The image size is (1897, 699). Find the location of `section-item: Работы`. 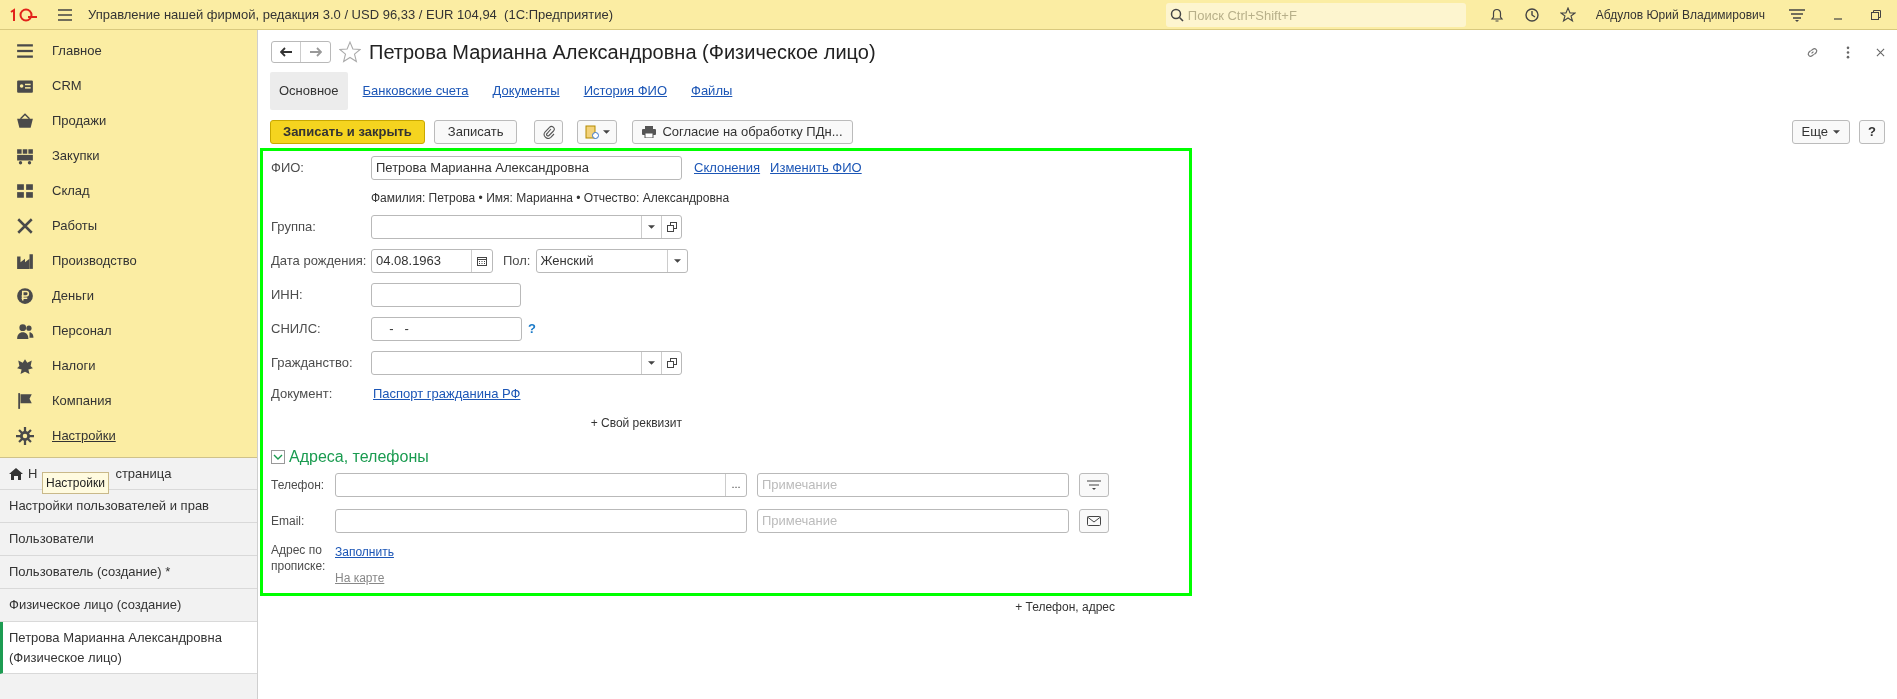

section-item: Работы is located at coordinates (128, 225).